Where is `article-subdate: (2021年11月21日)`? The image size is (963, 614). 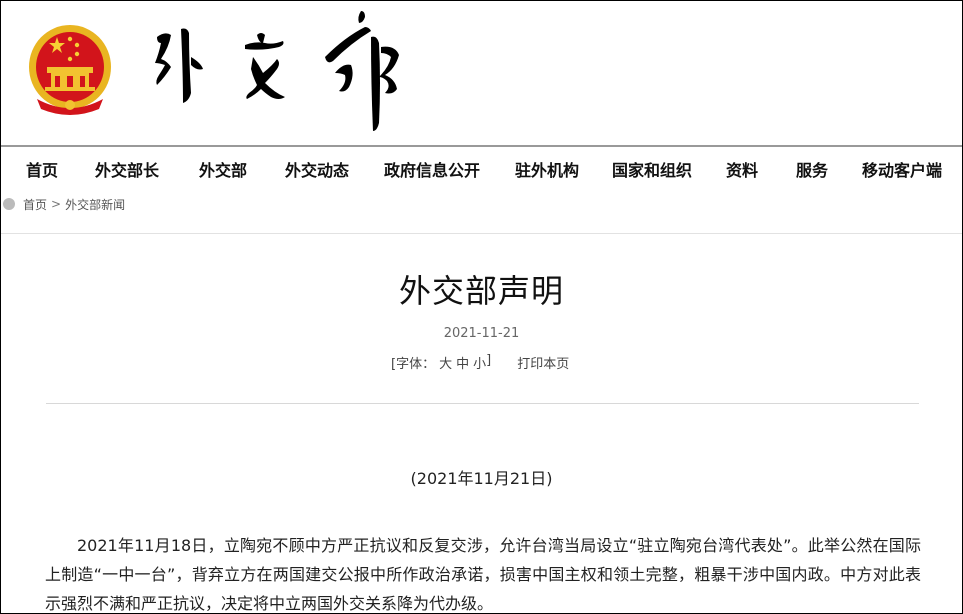
article-subdate: (2021年11月21日) is located at coordinates (481, 478).